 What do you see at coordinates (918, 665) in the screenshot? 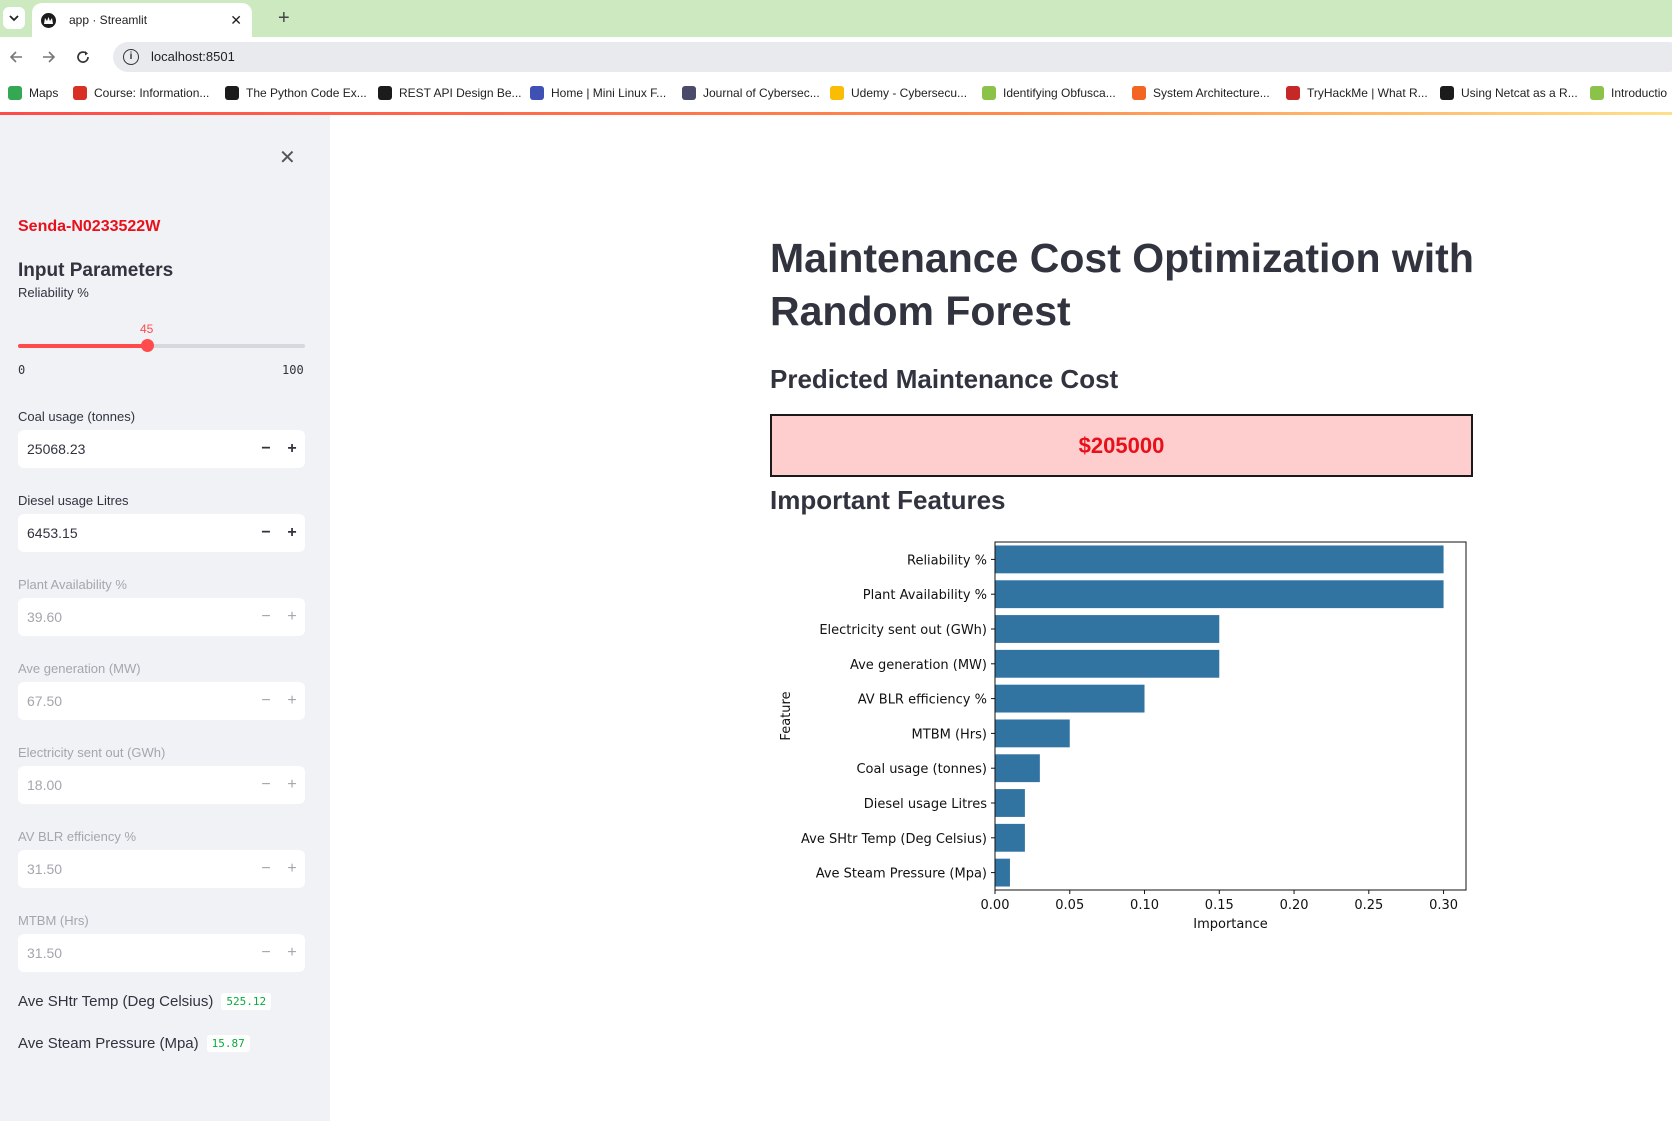
I see `y-tick-label: Ave generation (MW)` at bounding box center [918, 665].